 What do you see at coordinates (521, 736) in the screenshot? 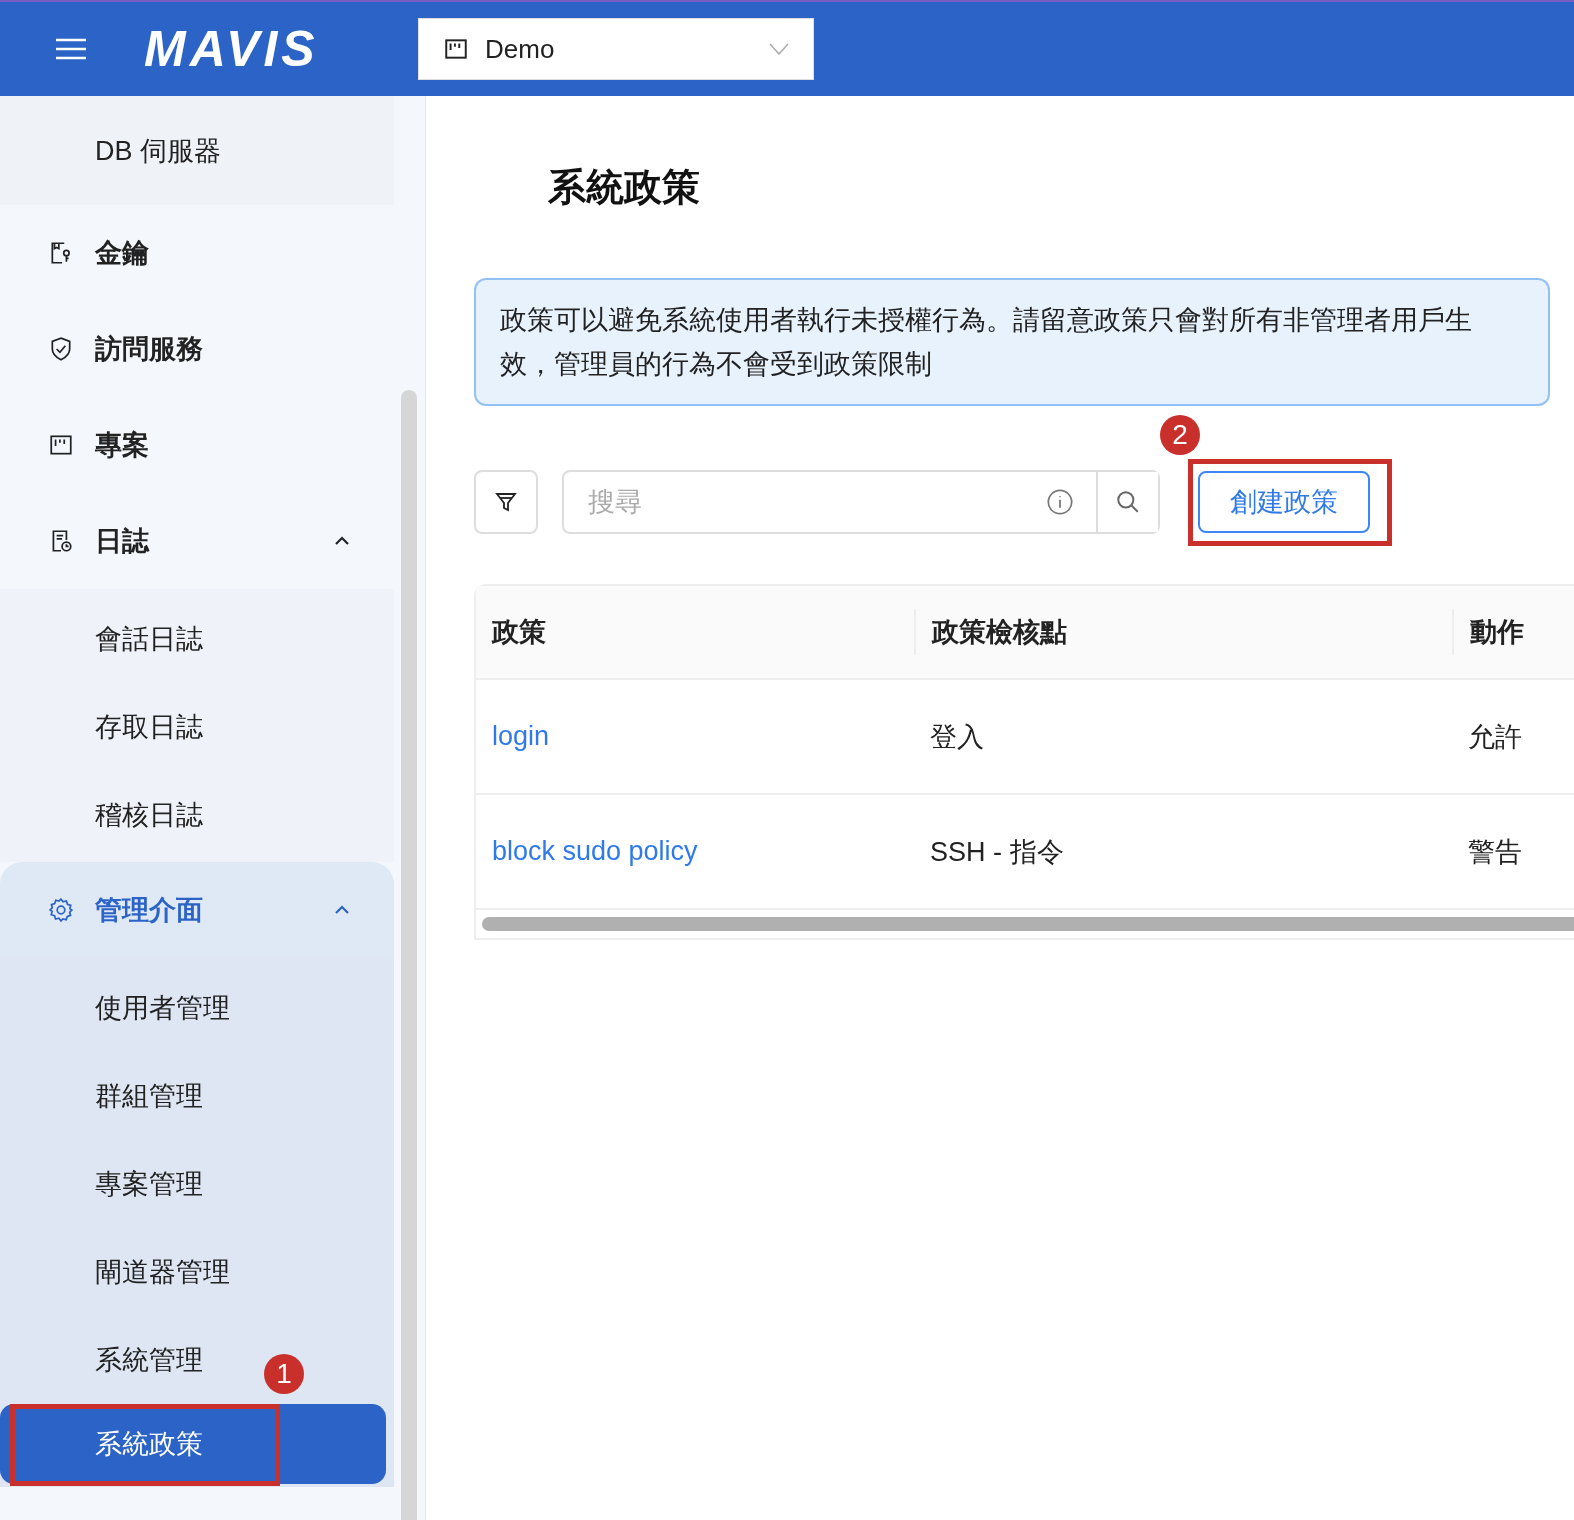
I see `policy-link: login` at bounding box center [521, 736].